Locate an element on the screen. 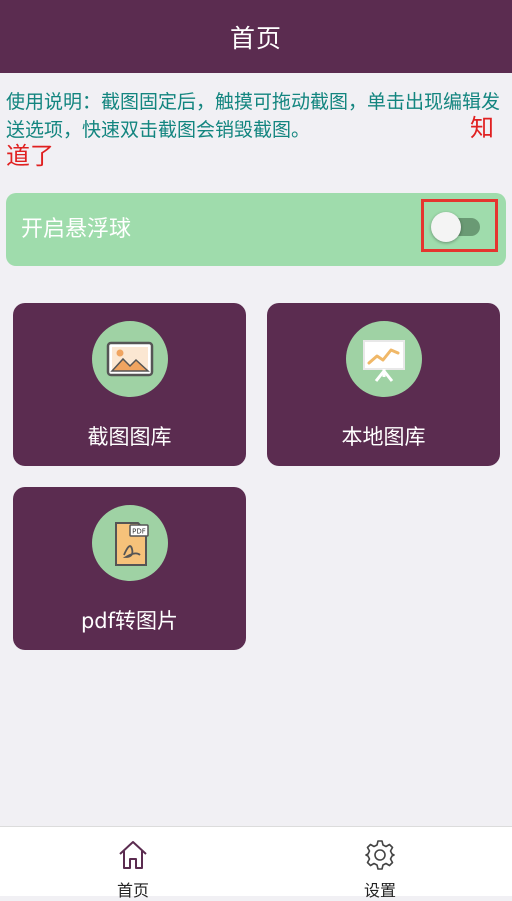 The image size is (512, 901). tile-screenshot-gallery: 截图图库 is located at coordinates (129, 384).